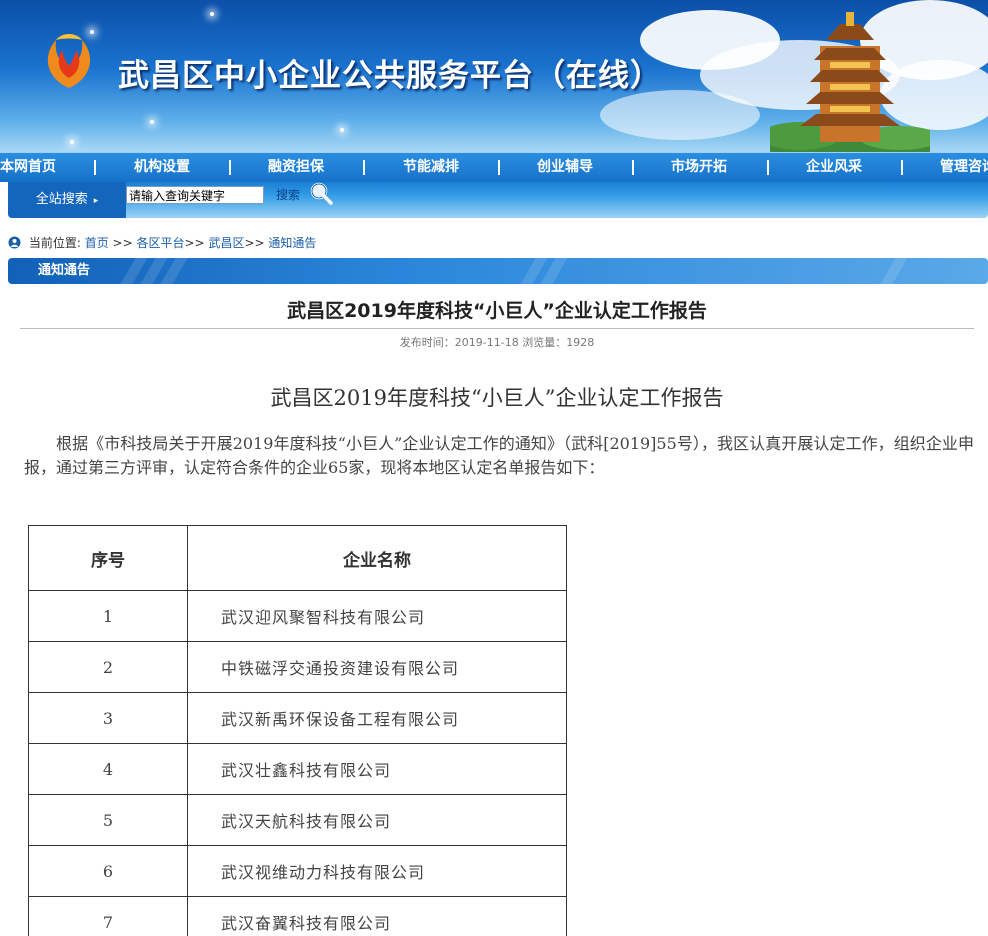 This screenshot has width=988, height=936. Describe the element at coordinates (226, 243) in the screenshot. I see `breadcrumb-wuchang: 武昌区` at that location.